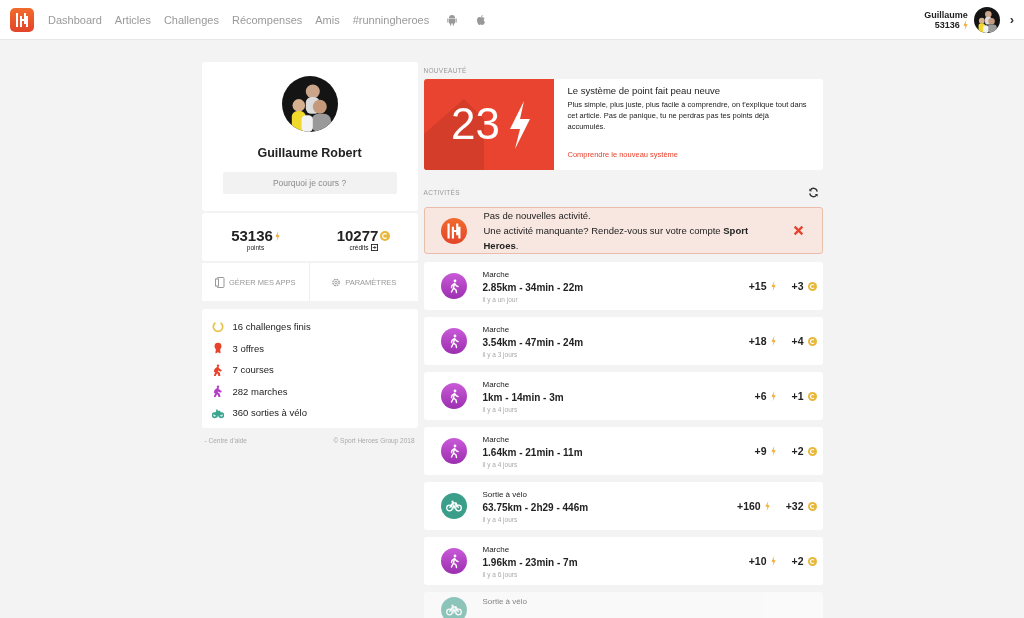  I want to click on nav-link: #runningheroes, so click(391, 19).